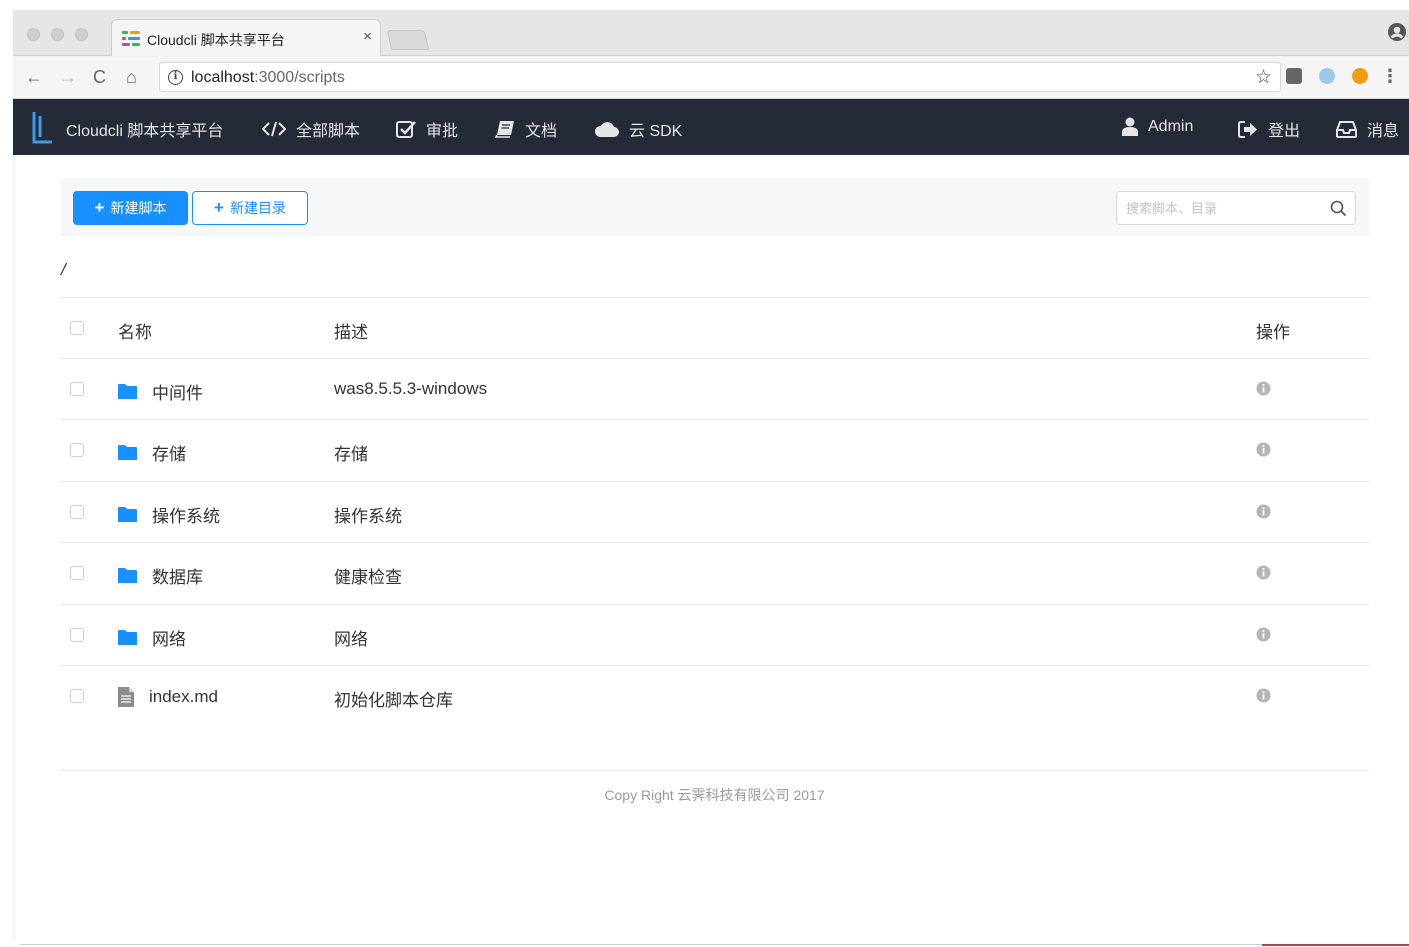 The height and width of the screenshot is (947, 1409). I want to click on maximize-window-button, so click(81, 34).